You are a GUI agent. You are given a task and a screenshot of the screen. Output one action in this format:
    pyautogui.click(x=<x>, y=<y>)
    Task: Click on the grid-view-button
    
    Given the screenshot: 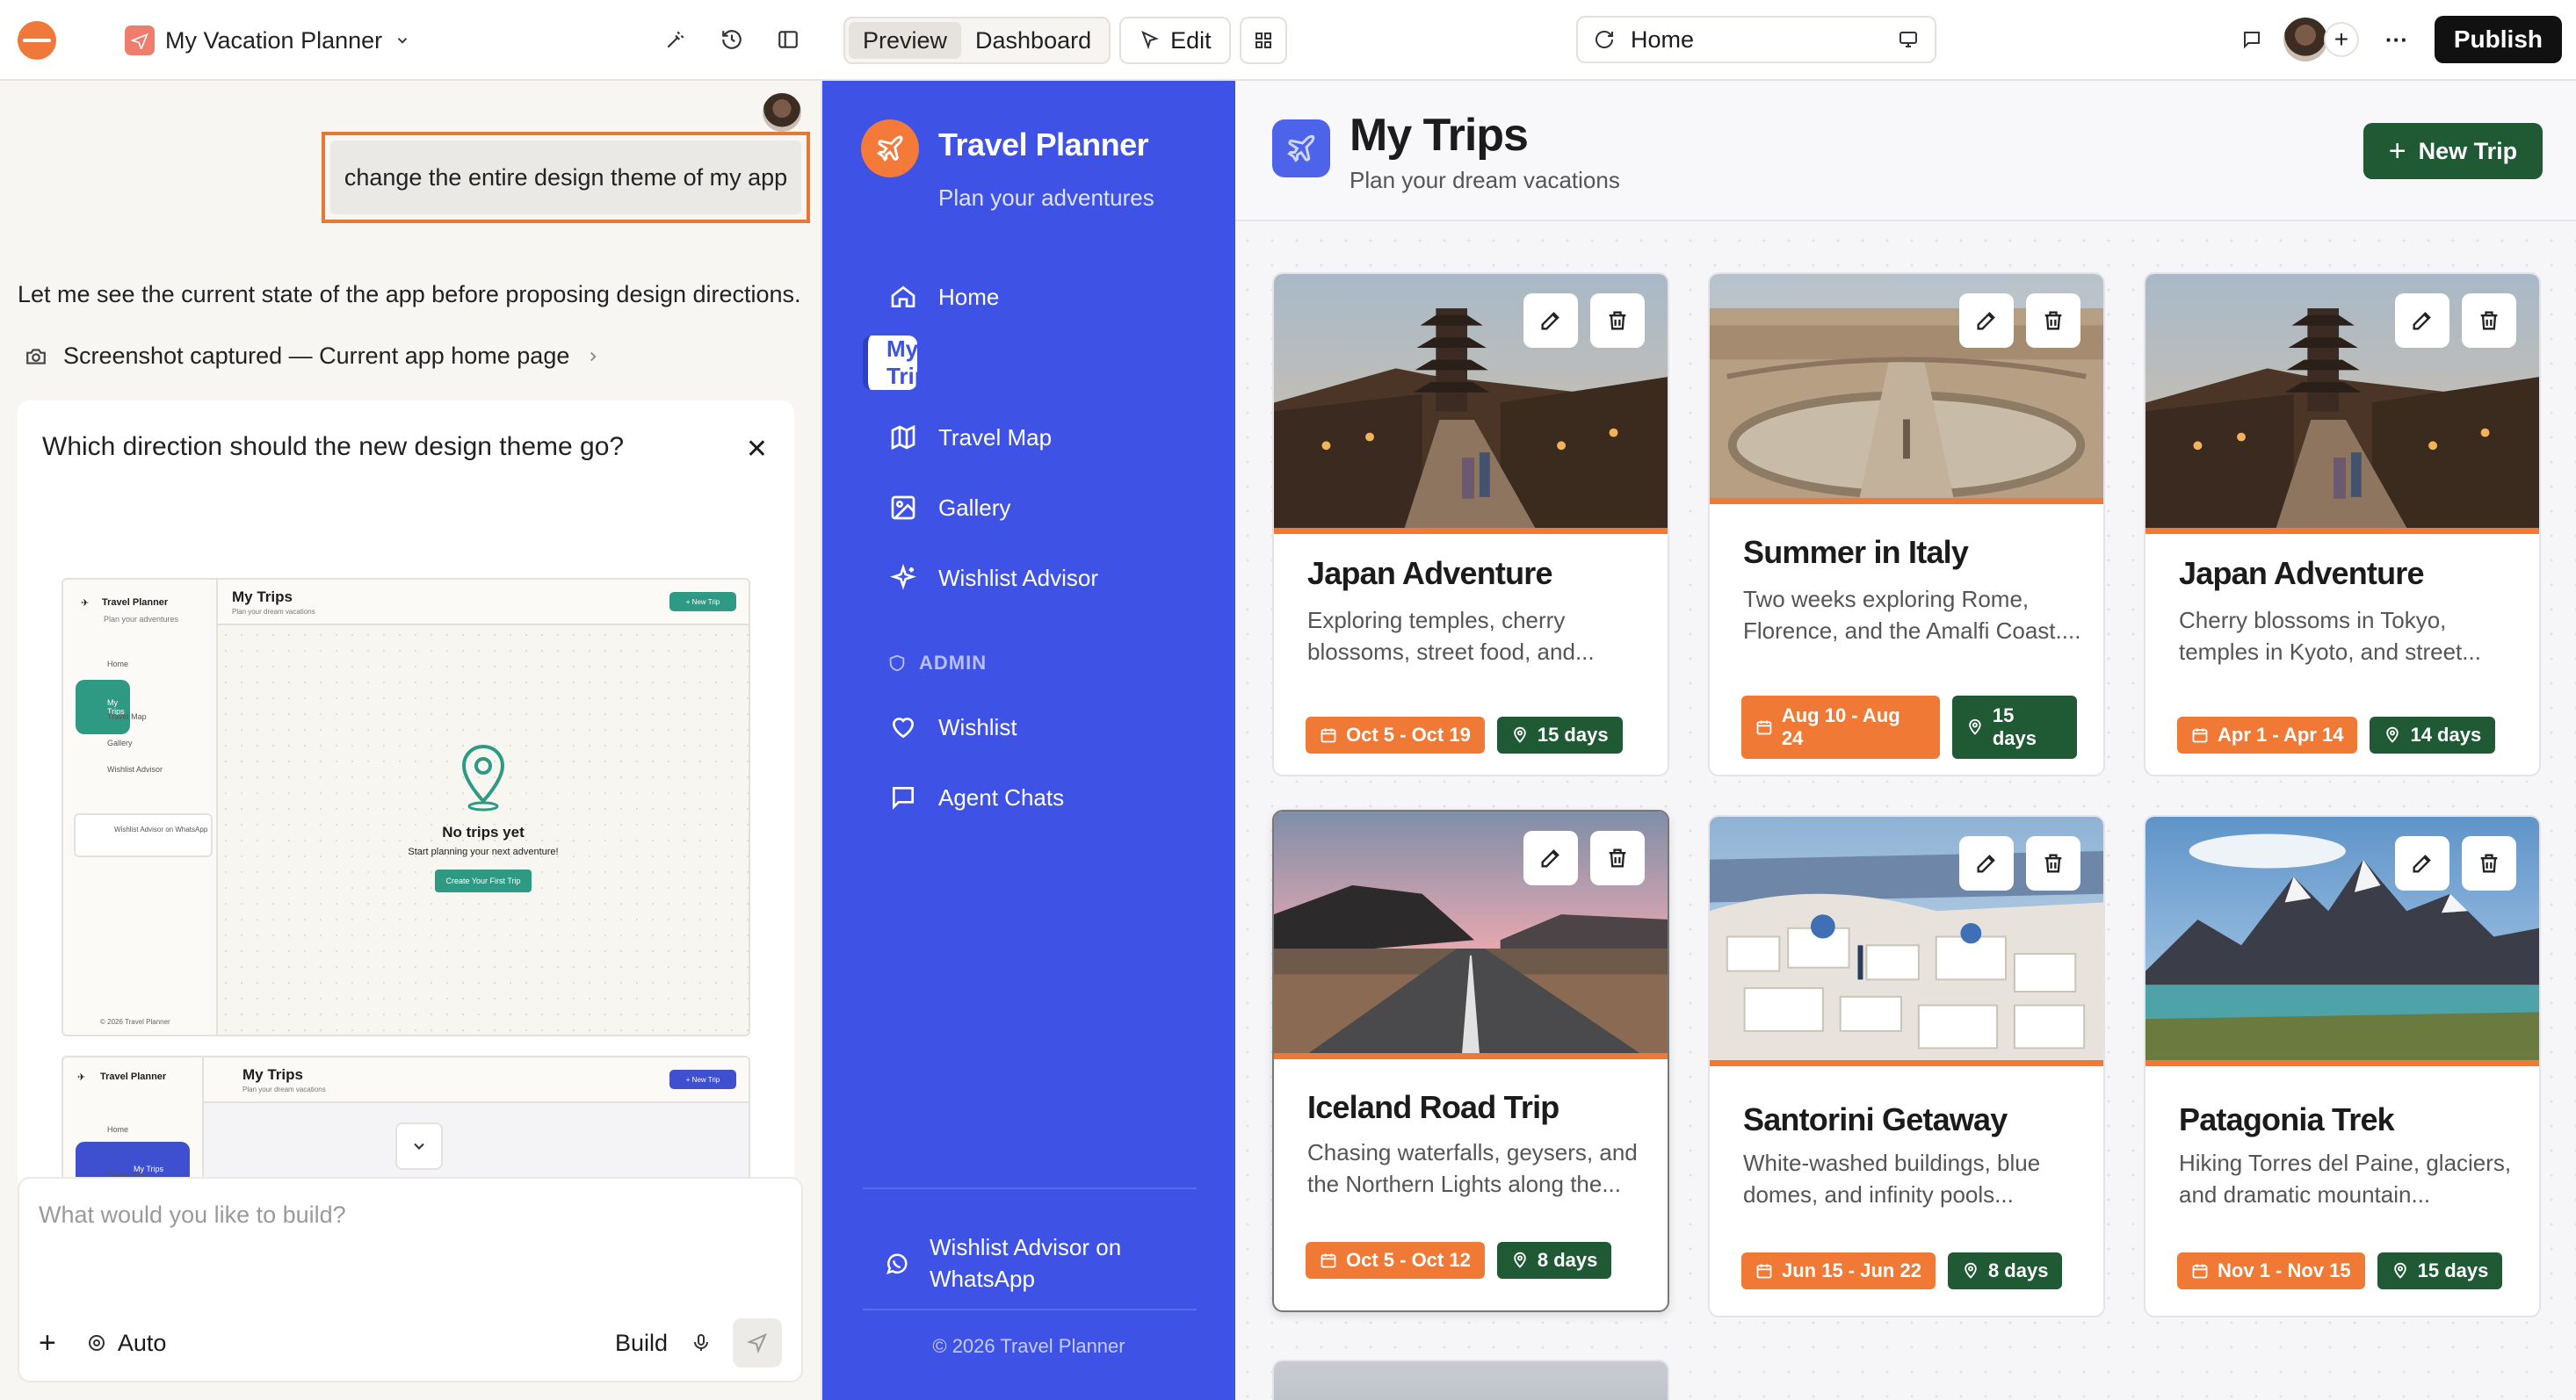 What is the action you would take?
    pyautogui.click(x=1263, y=40)
    